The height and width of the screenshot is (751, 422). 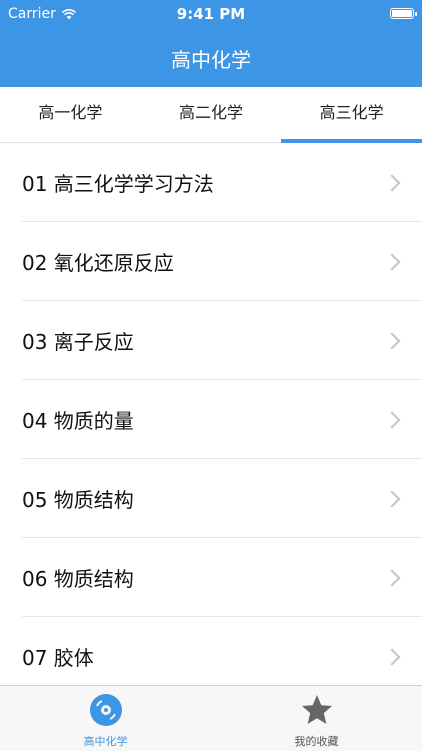 What do you see at coordinates (316, 709) in the screenshot?
I see `star-icon` at bounding box center [316, 709].